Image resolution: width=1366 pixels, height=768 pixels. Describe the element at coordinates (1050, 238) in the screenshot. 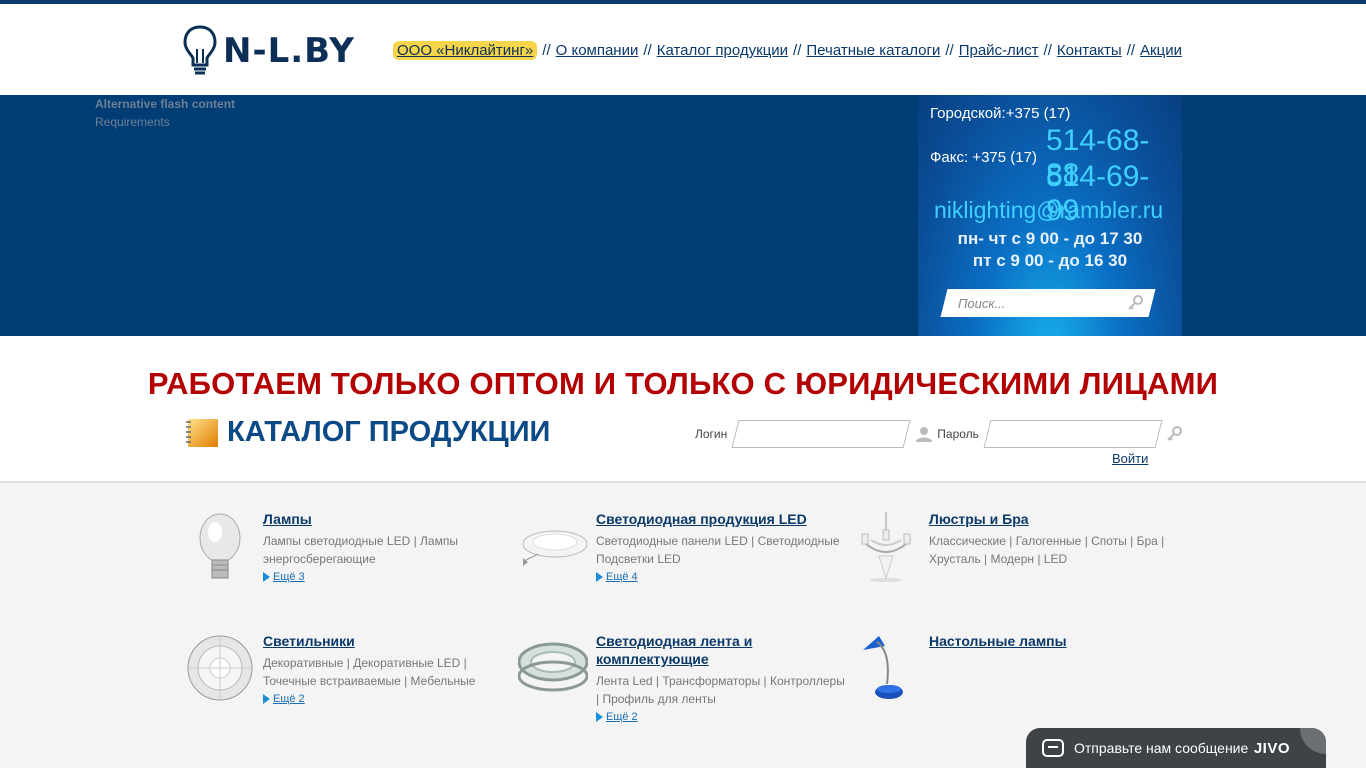

I see `working-hours-weekdays: пн- чт с 9 00 - до 17 30` at that location.